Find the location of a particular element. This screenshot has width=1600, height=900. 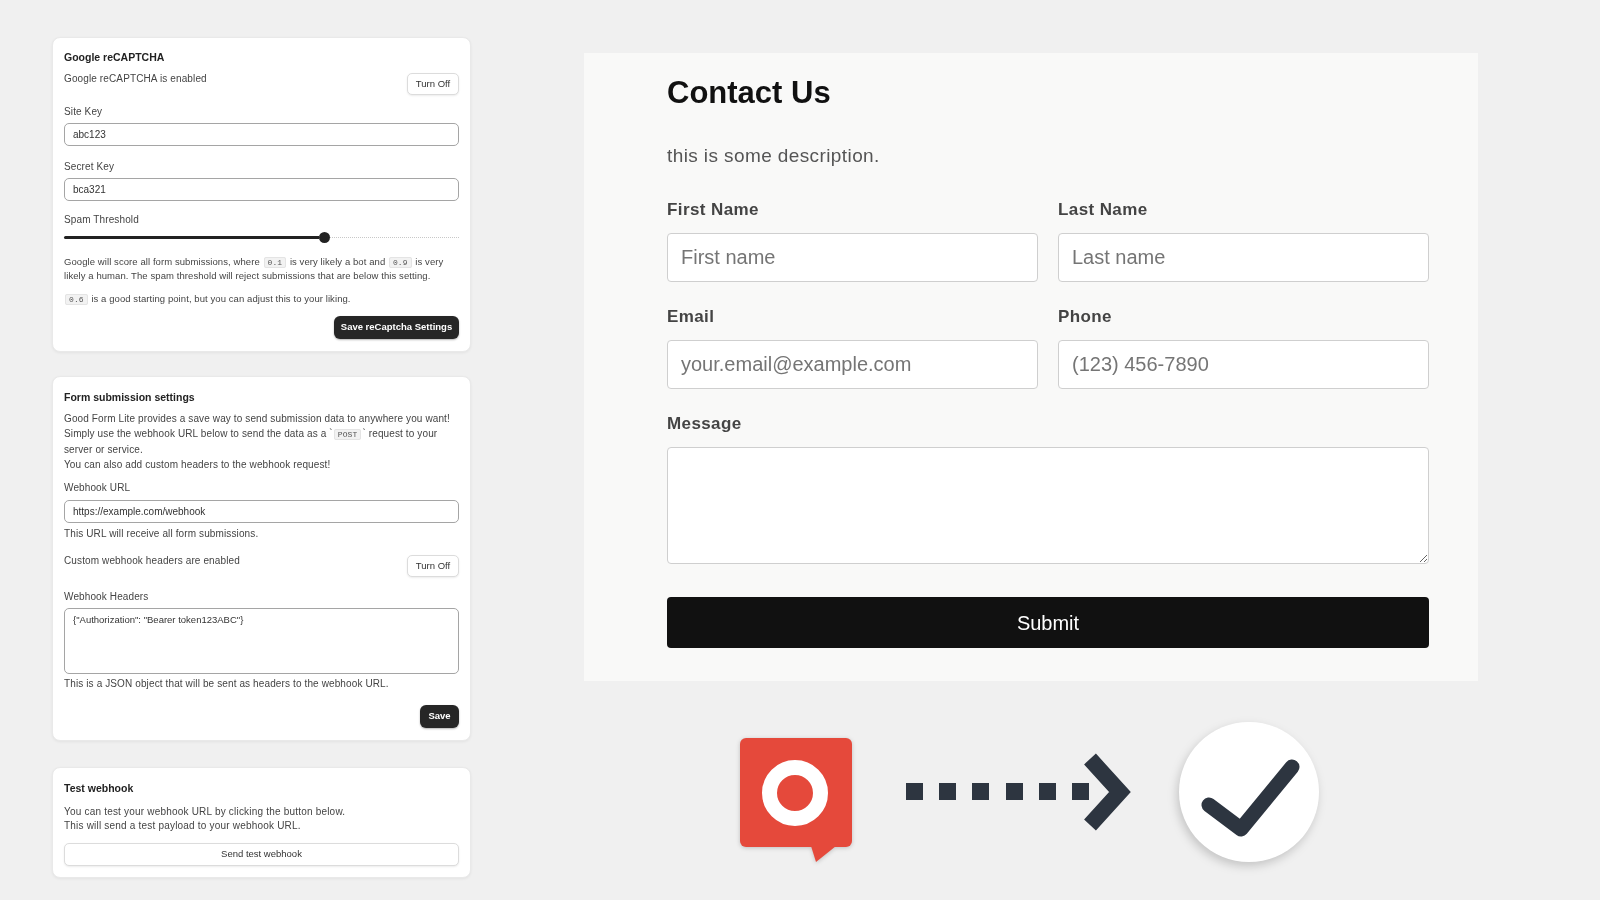

text-input: abc123 is located at coordinates (261, 134).